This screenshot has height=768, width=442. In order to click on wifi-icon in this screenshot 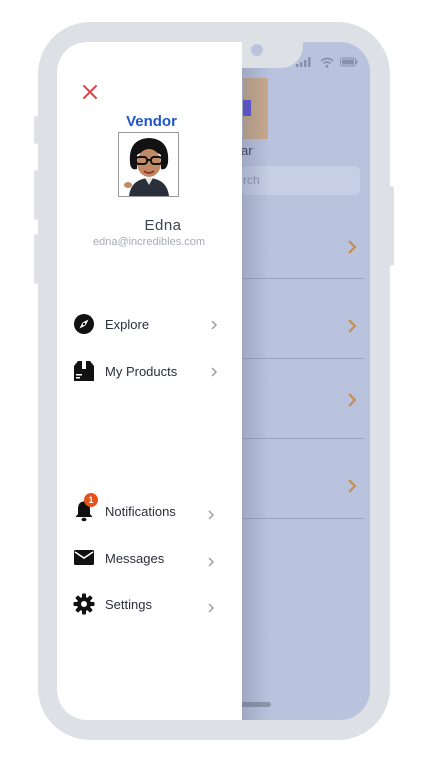, I will do `click(327, 62)`.